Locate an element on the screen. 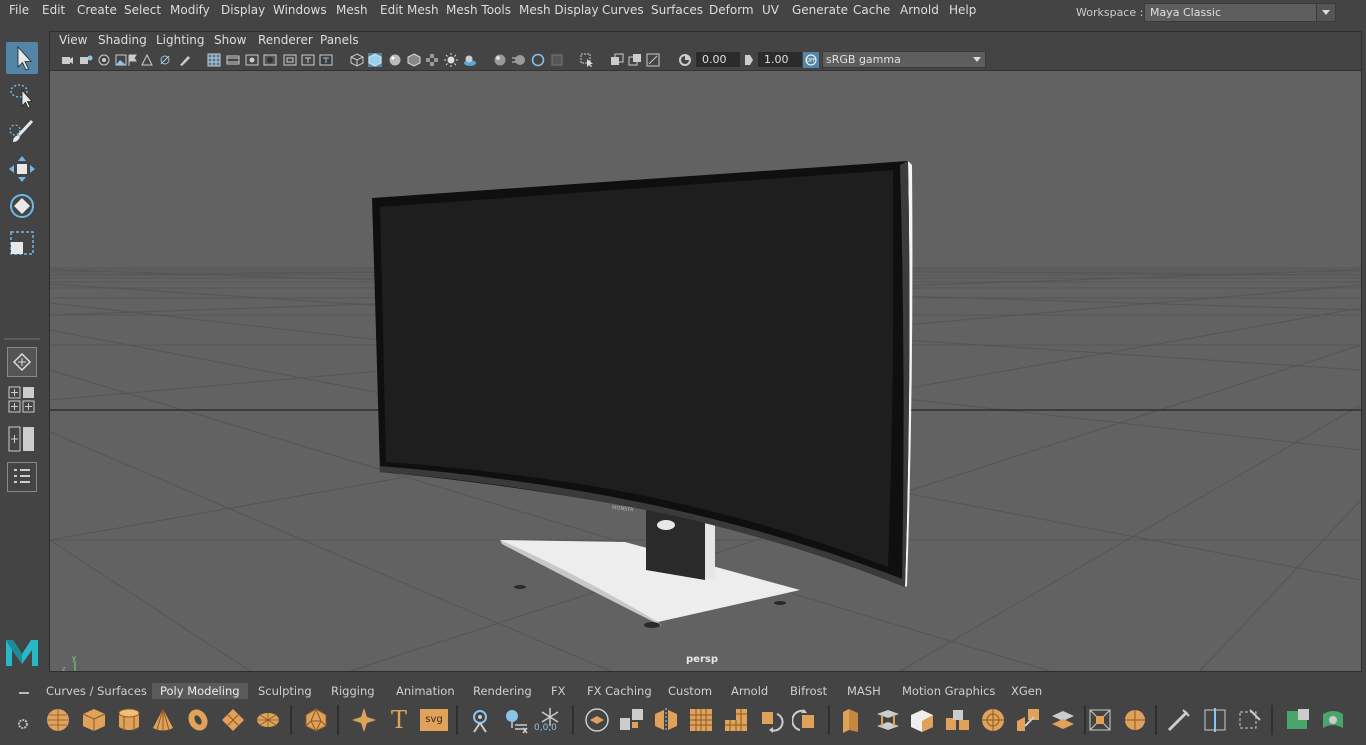  connect-icon is located at coordinates (1063, 720).